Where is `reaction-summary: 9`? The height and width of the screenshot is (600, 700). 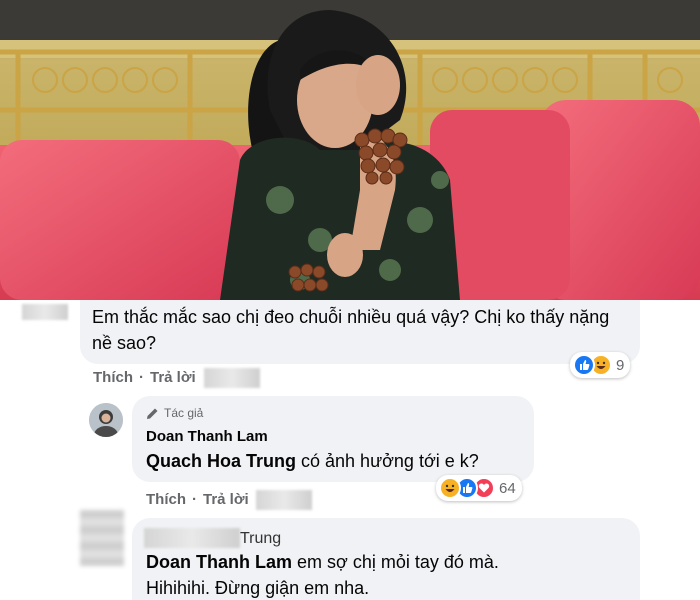 reaction-summary: 9 is located at coordinates (600, 365).